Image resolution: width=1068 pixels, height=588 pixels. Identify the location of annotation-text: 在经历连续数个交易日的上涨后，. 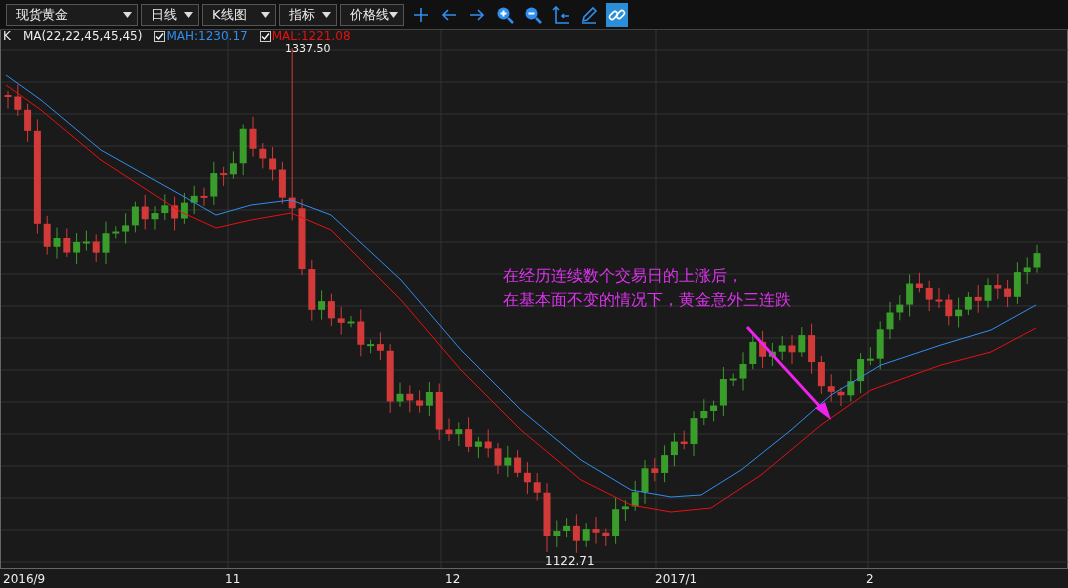
(623, 276).